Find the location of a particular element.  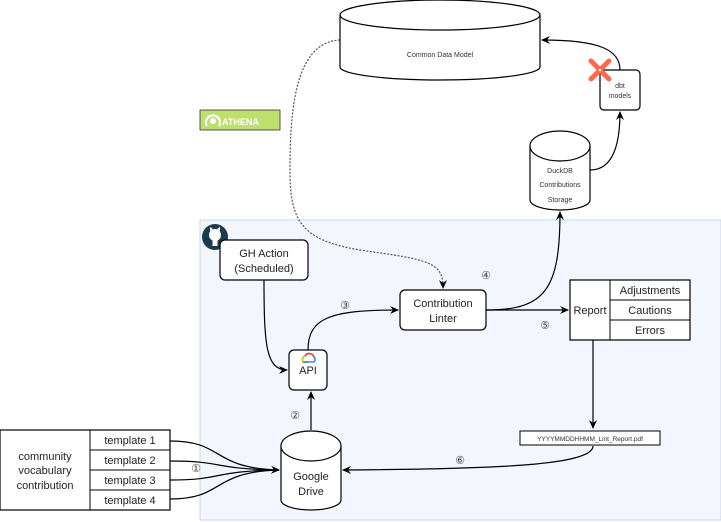

lint-report-pdf-node: YYYYMMDDHHMM_Lint_Report.pdf is located at coordinates (590, 438).